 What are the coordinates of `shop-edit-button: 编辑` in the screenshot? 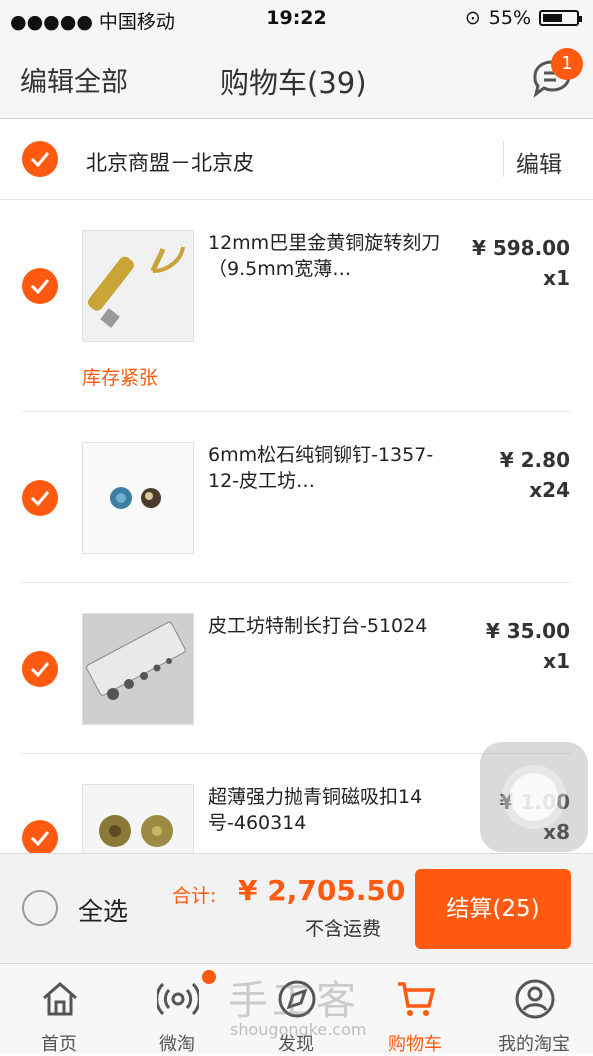 It's located at (539, 162).